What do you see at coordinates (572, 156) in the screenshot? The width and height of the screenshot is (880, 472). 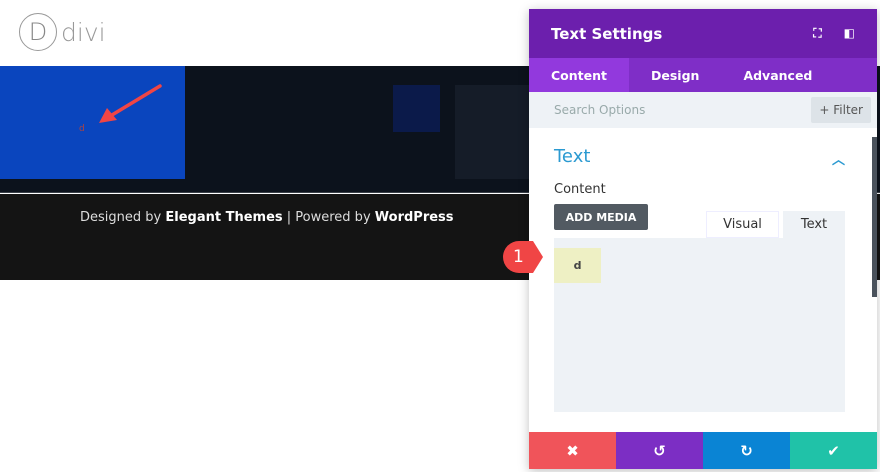 I see `section-title: Text` at bounding box center [572, 156].